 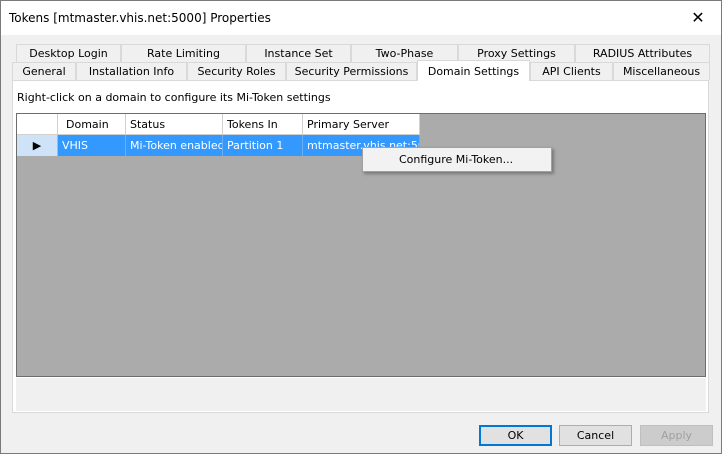 What do you see at coordinates (571, 71) in the screenshot?
I see `tab-api-clients: API Clients` at bounding box center [571, 71].